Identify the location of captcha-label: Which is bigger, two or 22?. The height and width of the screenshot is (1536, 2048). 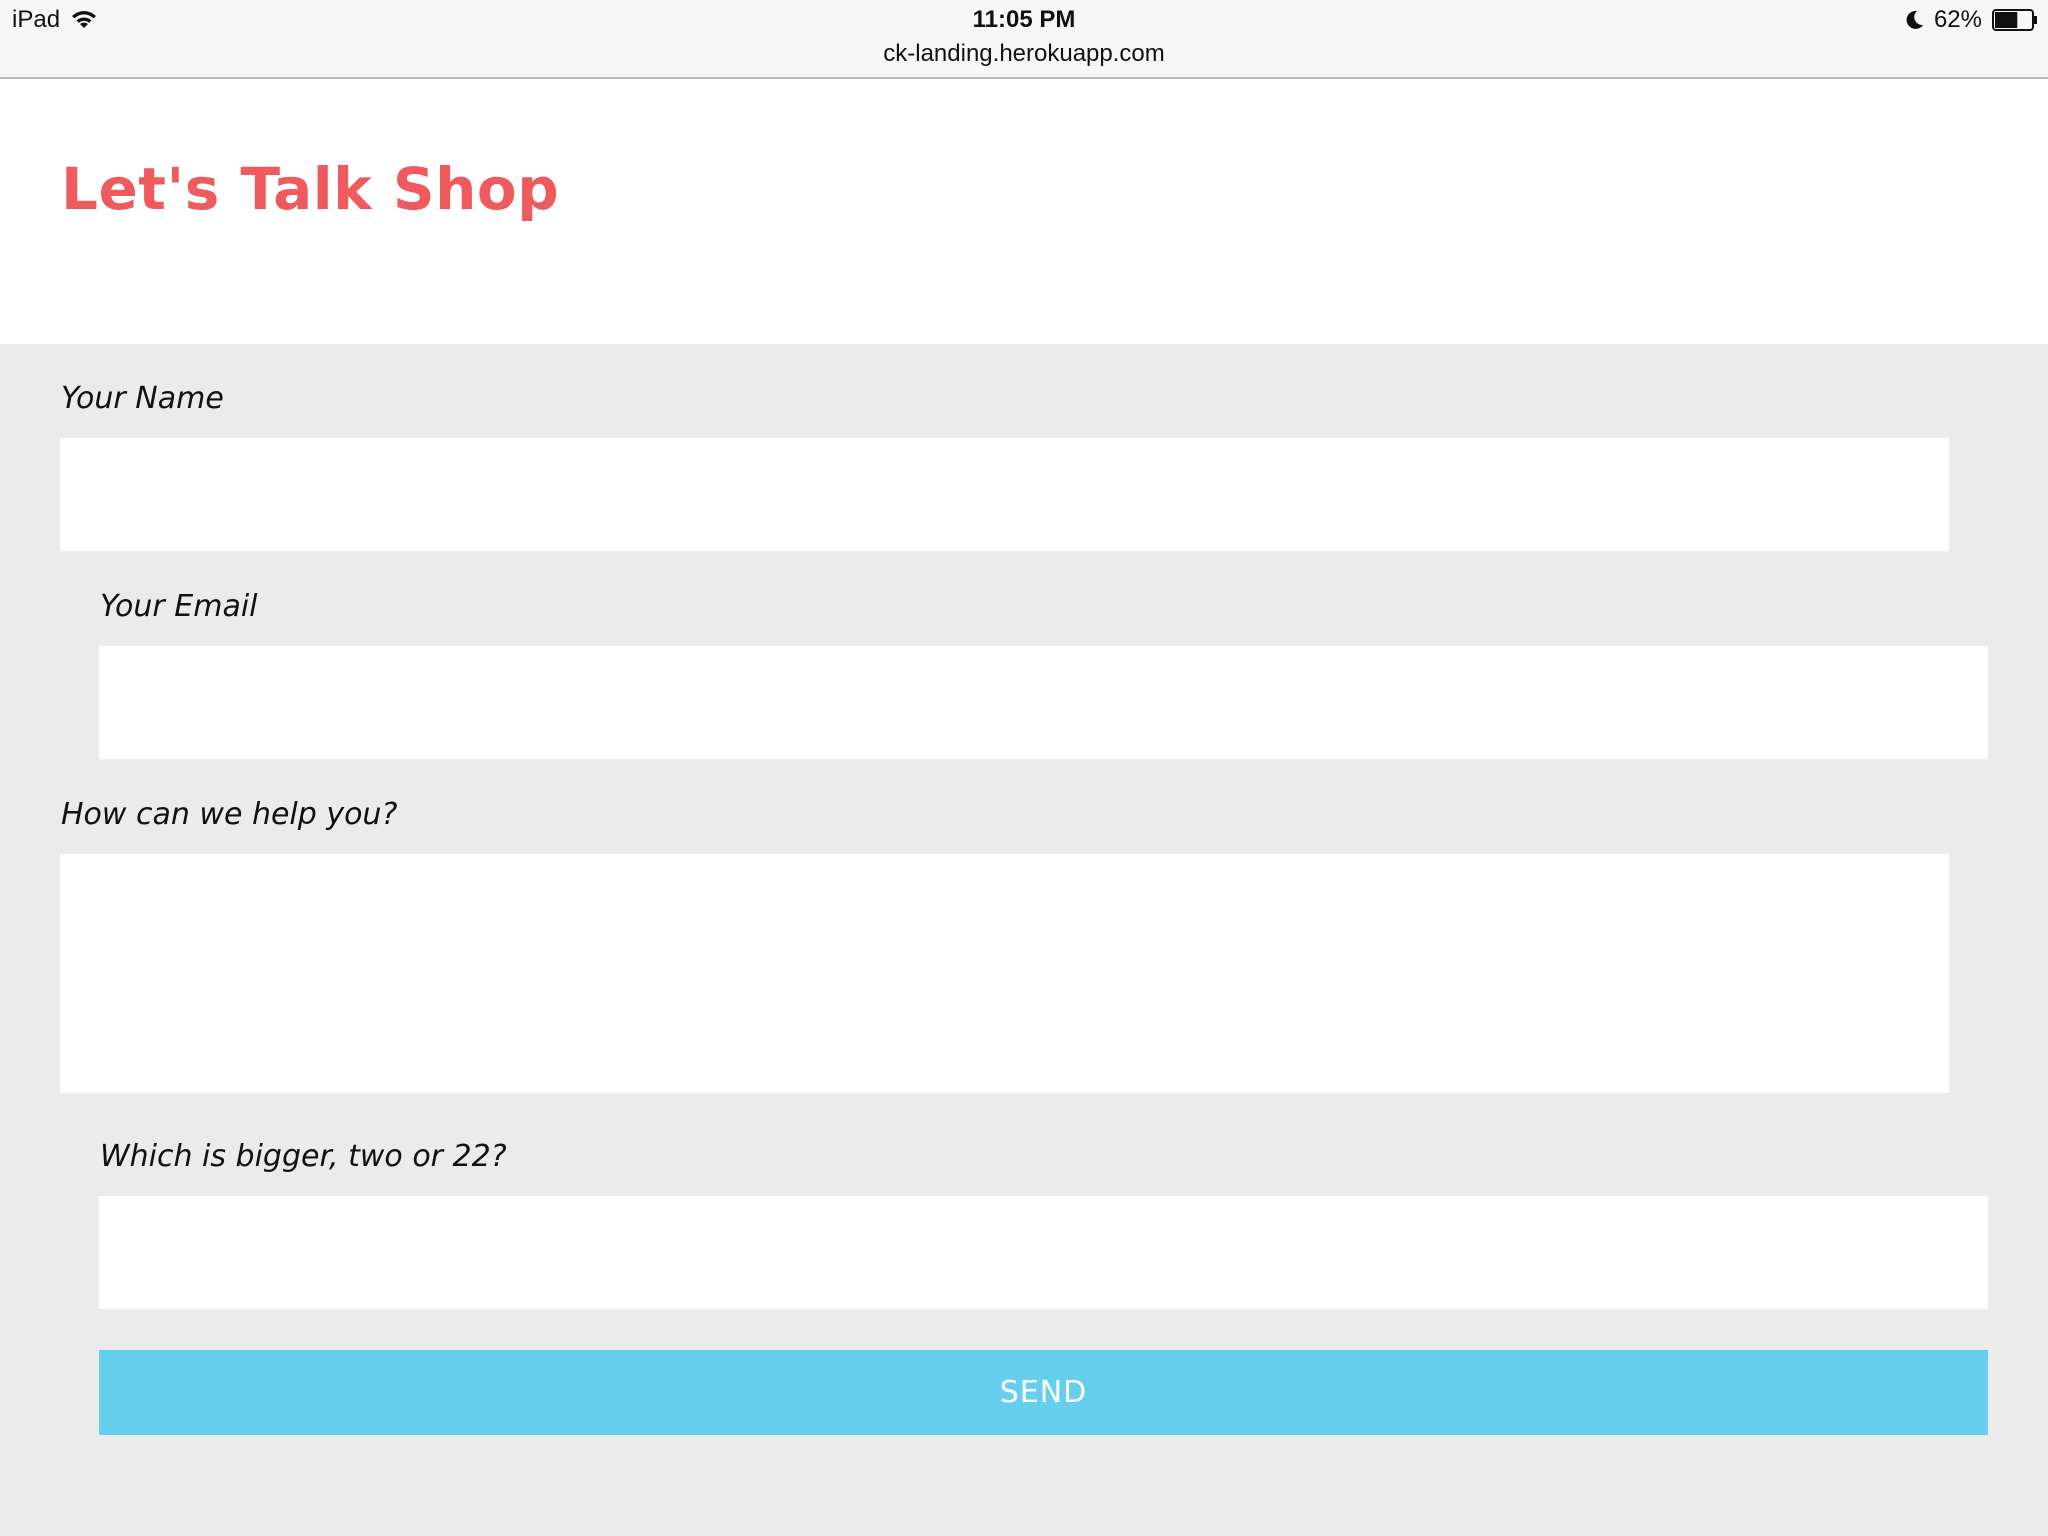
(303, 1156).